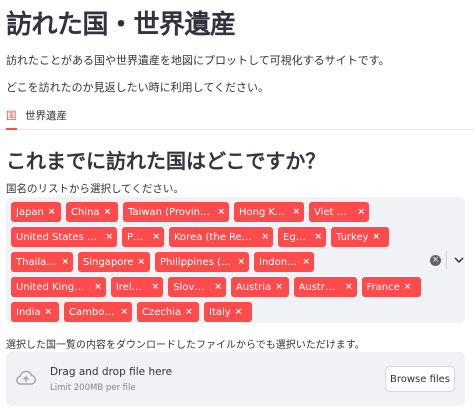 Image resolution: width=474 pixels, height=411 pixels. What do you see at coordinates (279, 262) in the screenshot?
I see `country-chip-label: Indonesia` at bounding box center [279, 262].